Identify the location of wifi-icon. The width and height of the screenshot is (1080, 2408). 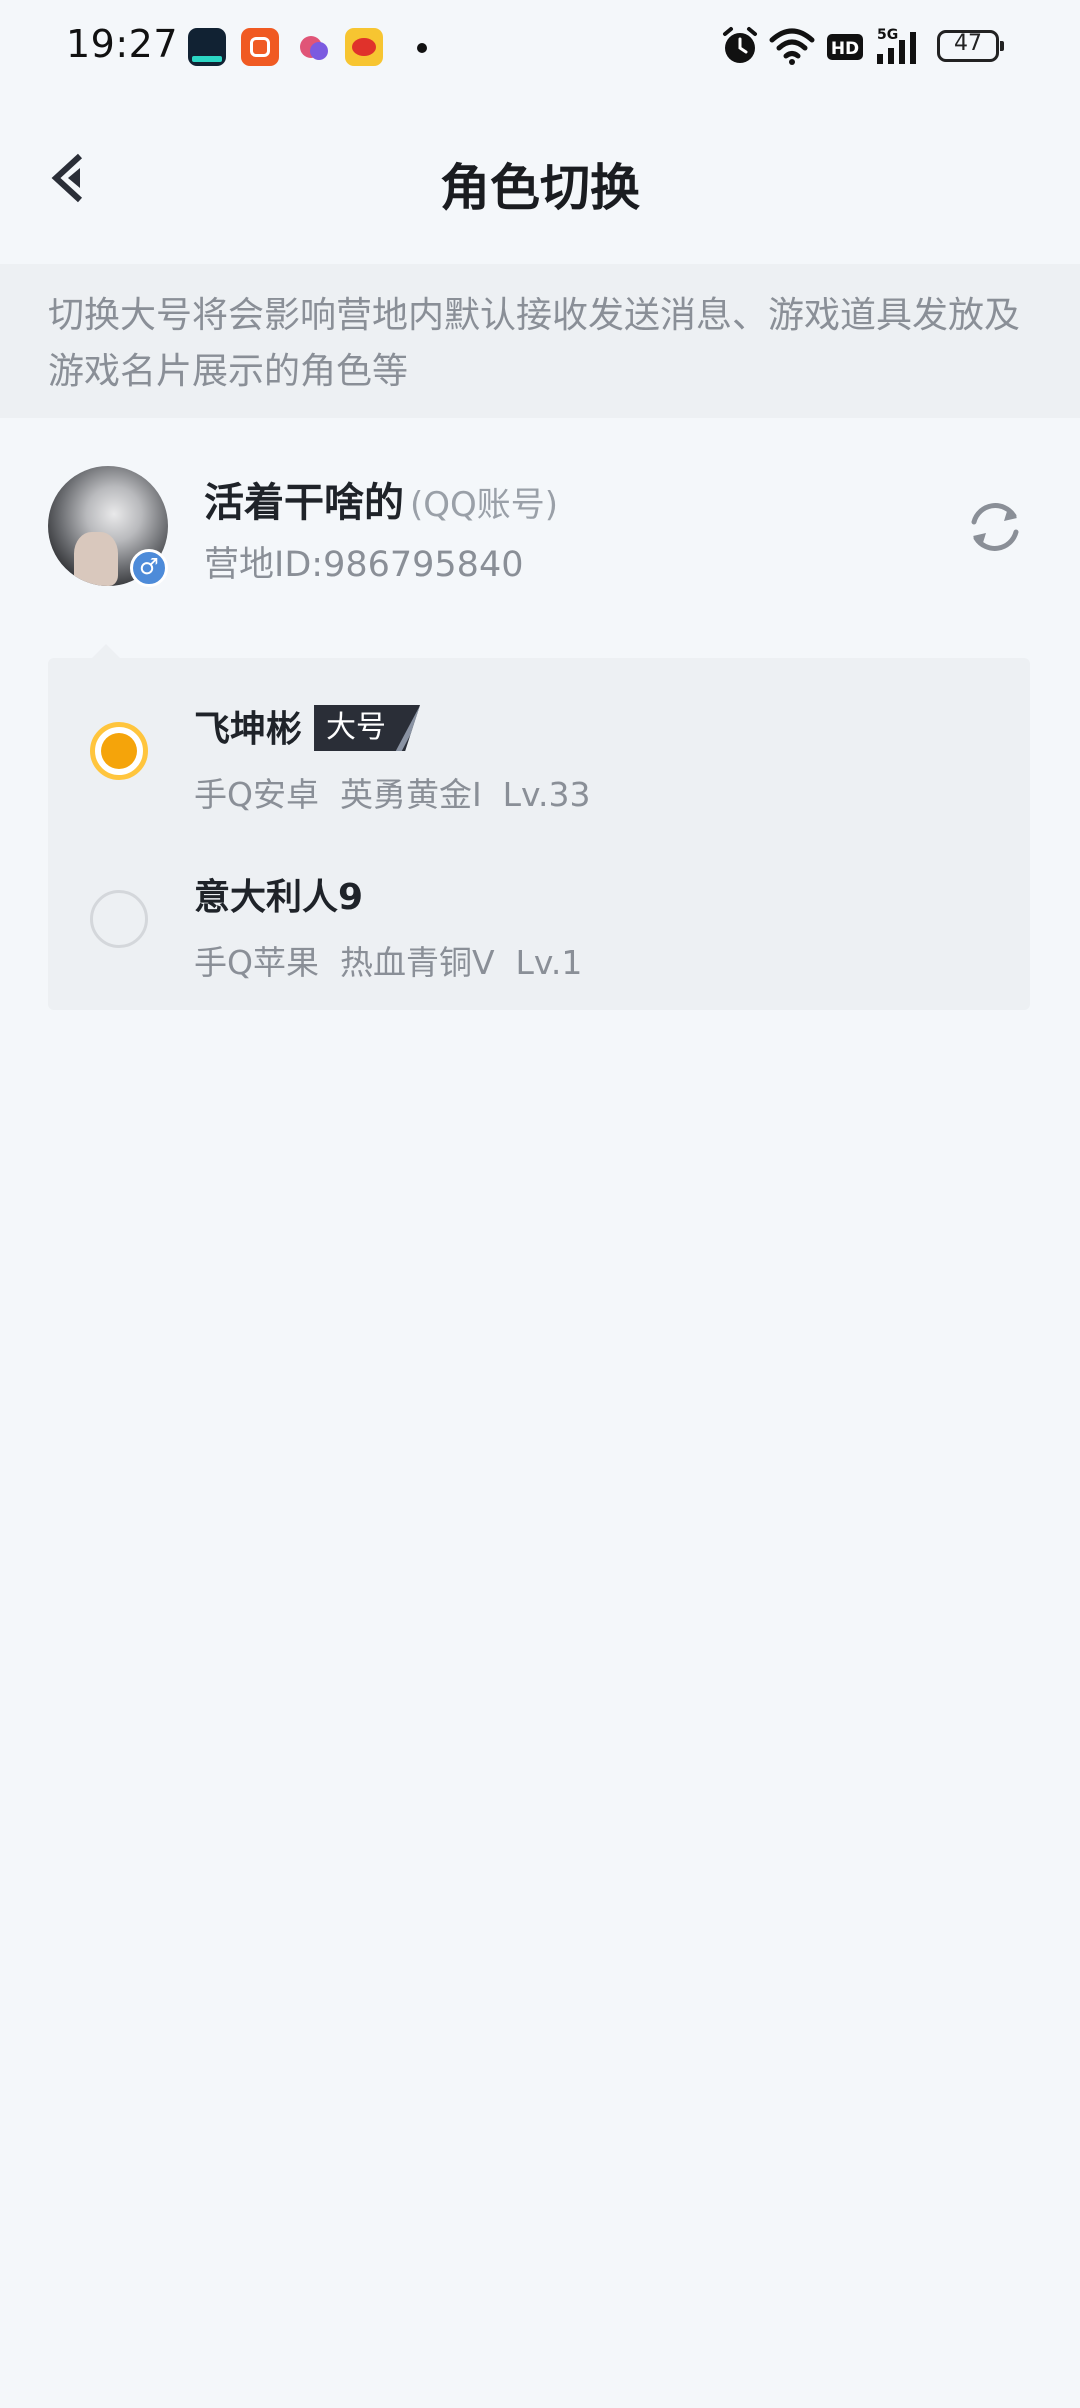
(792, 46).